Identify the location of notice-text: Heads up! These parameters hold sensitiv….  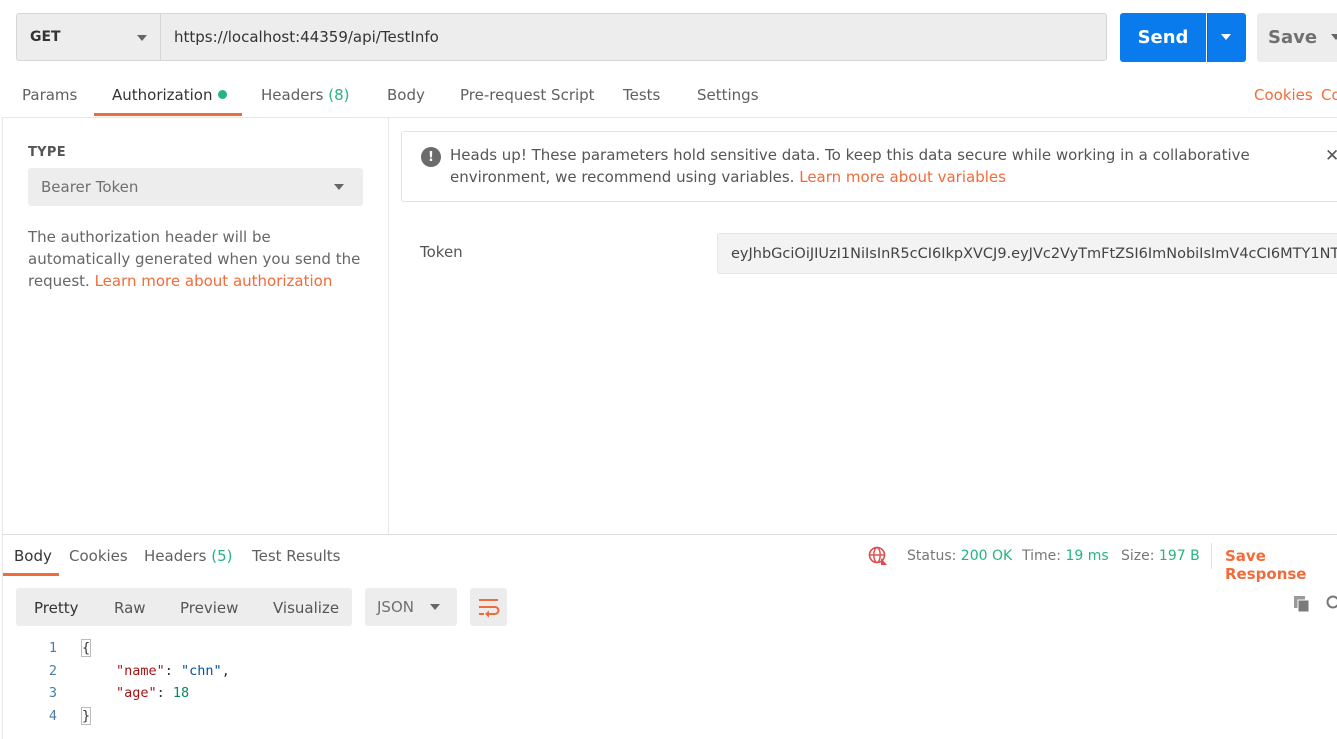
(885, 166).